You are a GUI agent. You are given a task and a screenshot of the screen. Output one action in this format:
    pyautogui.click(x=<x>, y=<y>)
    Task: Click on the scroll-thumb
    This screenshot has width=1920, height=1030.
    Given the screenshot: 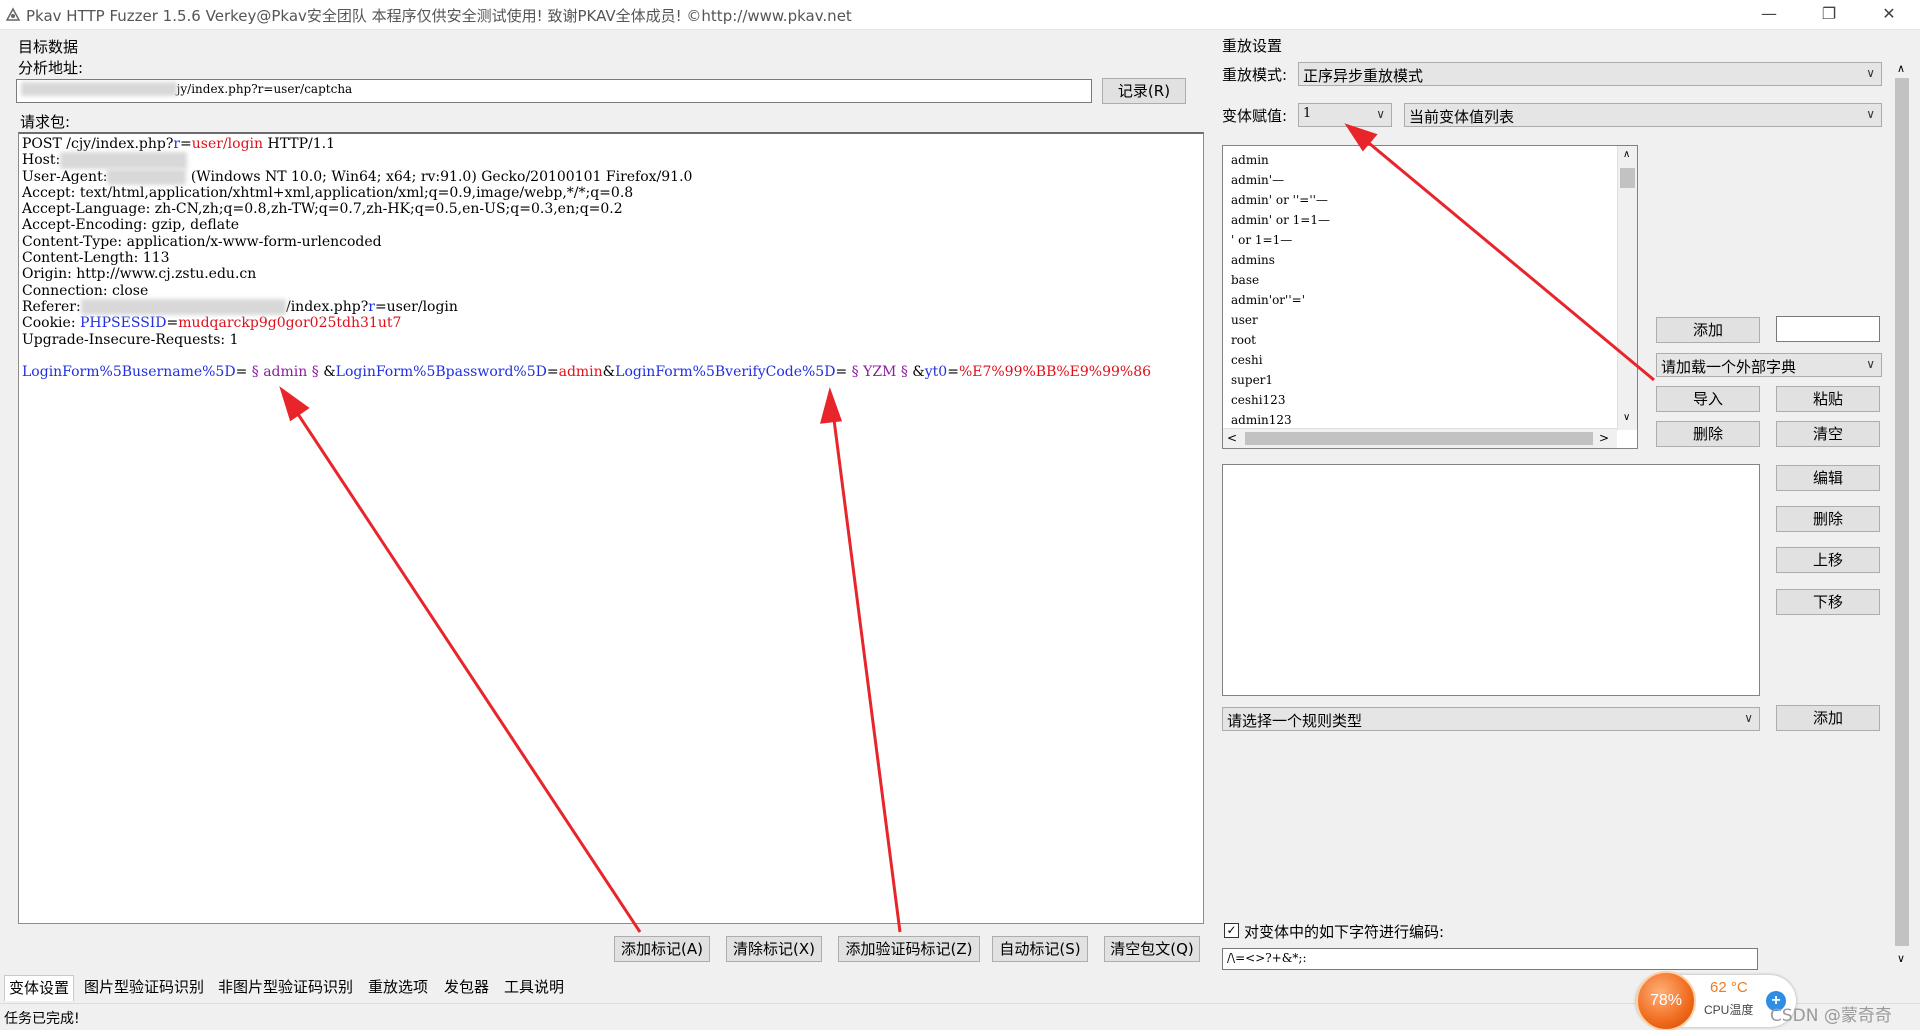 What is the action you would take?
    pyautogui.click(x=1627, y=178)
    